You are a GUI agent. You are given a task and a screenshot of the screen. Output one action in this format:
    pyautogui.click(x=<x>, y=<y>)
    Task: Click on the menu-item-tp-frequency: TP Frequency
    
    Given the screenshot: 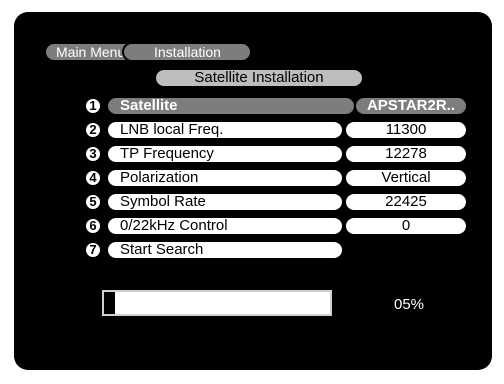 What is the action you would take?
    pyautogui.click(x=225, y=154)
    